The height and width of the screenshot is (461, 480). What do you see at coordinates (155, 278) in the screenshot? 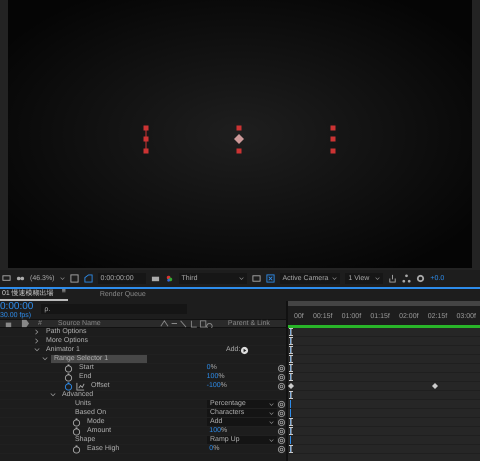
I see `camera-icon` at bounding box center [155, 278].